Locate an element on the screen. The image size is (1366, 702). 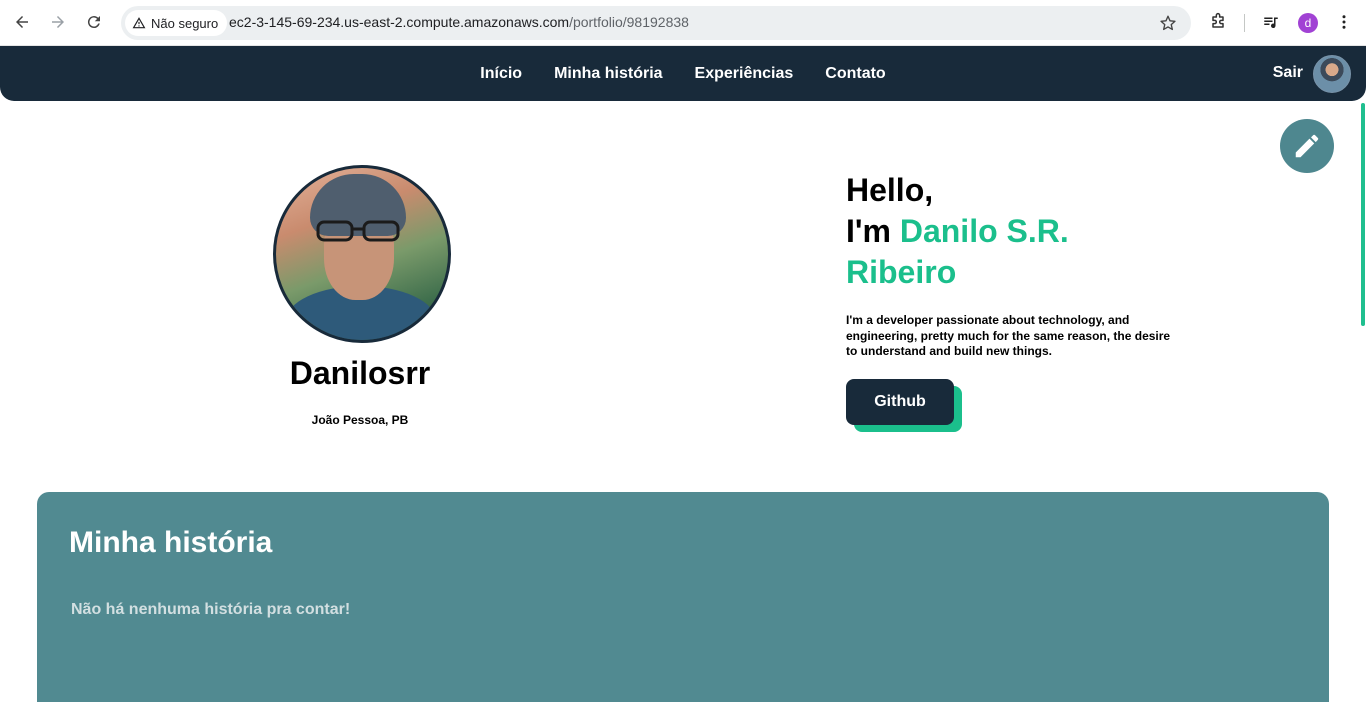
puzzle-icon is located at coordinates (1218, 20).